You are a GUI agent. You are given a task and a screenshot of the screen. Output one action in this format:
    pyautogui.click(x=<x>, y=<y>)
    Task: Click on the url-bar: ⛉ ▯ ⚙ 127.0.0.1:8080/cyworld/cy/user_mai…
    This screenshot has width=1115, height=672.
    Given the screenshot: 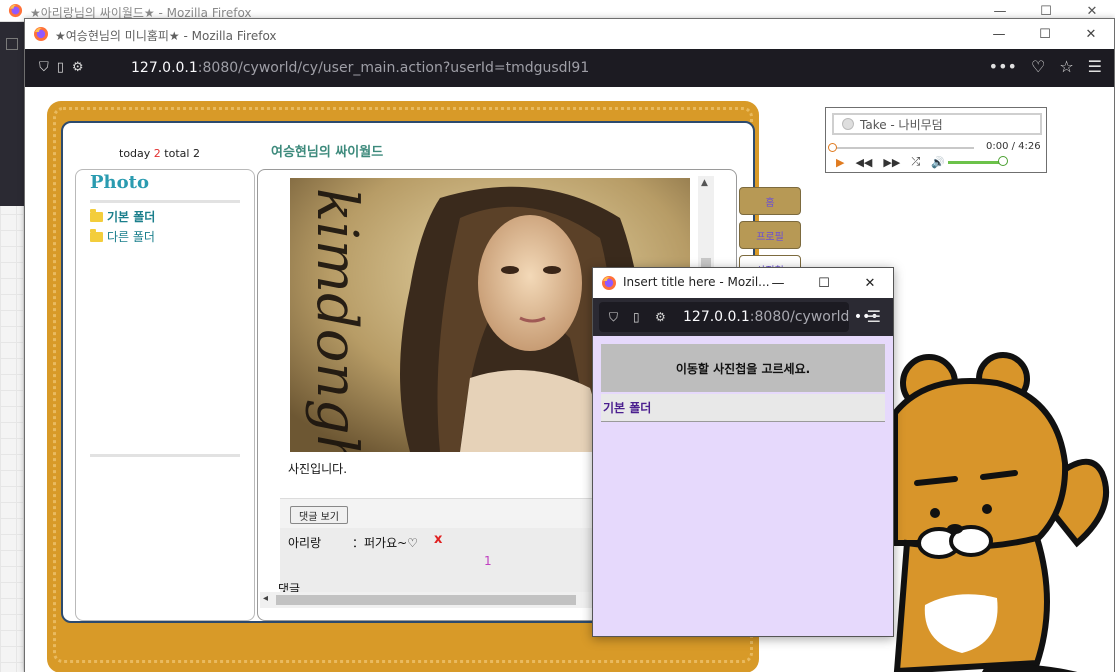 What is the action you would take?
    pyautogui.click(x=569, y=68)
    